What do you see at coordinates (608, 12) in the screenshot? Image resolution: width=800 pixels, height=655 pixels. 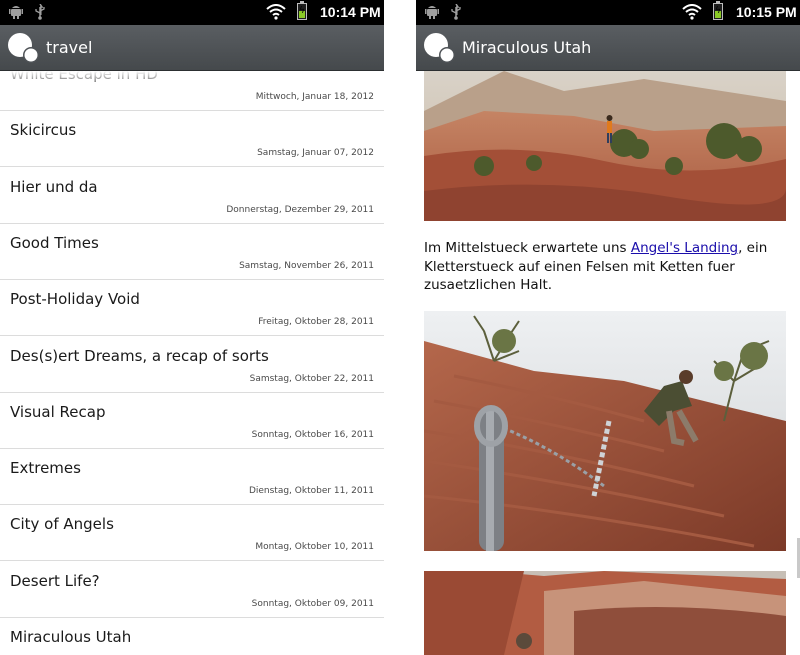 I see `status-bar: ϟ 10:15 PM` at bounding box center [608, 12].